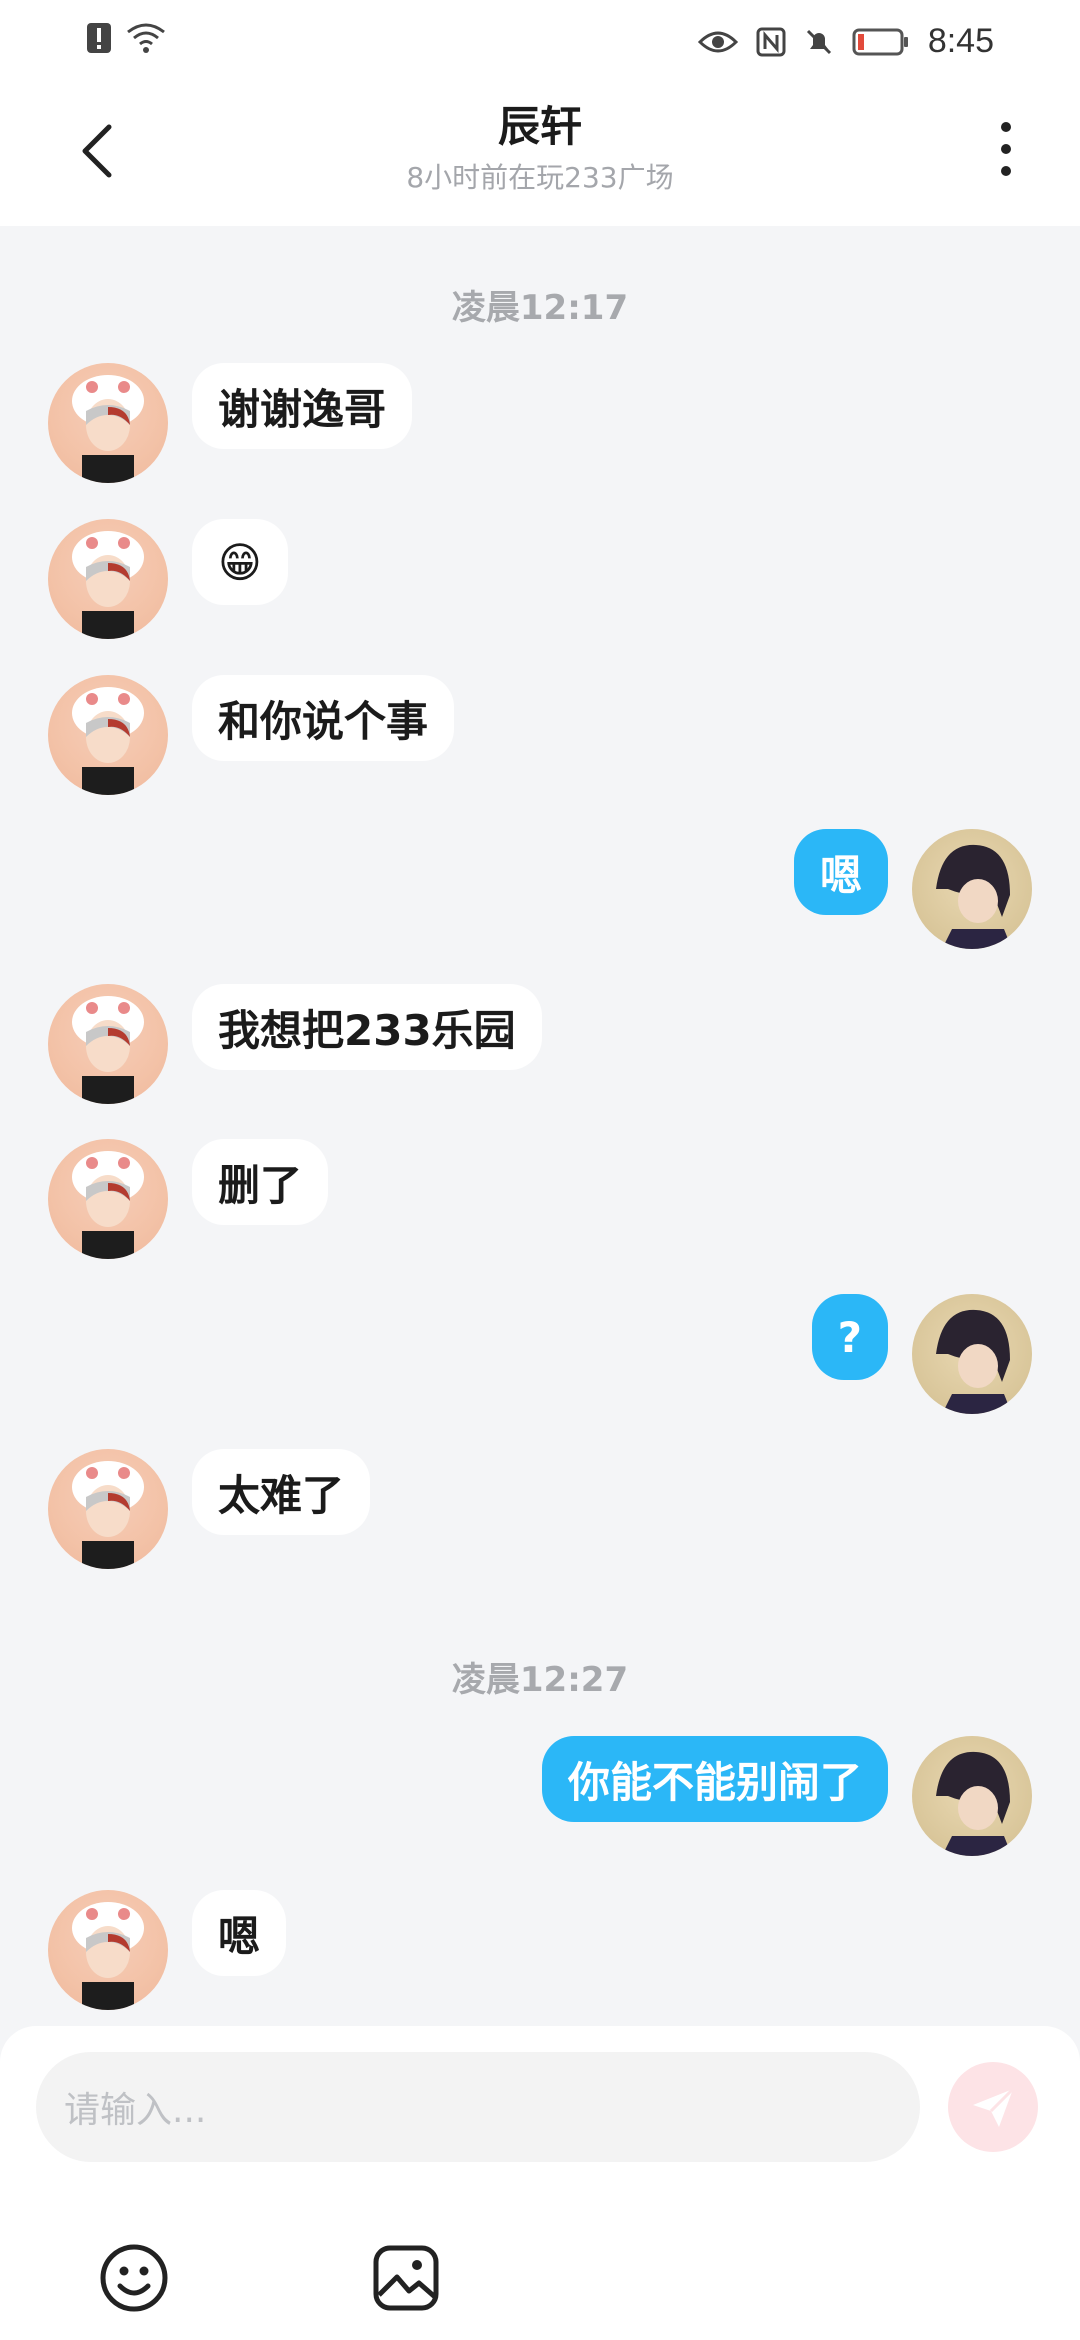 The width and height of the screenshot is (1080, 2340). Describe the element at coordinates (540, 1680) in the screenshot. I see `timestamp: 凌晨12:27` at that location.